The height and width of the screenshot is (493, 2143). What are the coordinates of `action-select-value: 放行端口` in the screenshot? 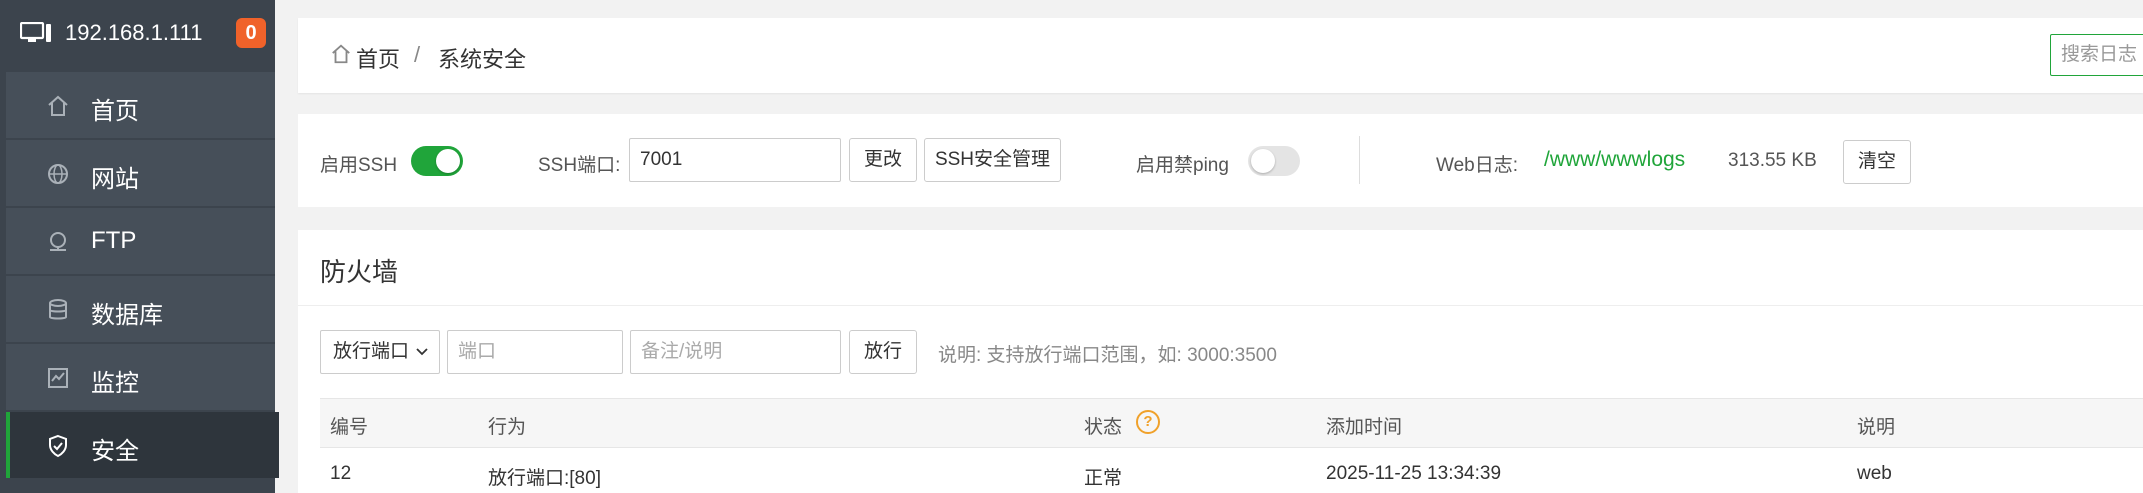 It's located at (371, 351).